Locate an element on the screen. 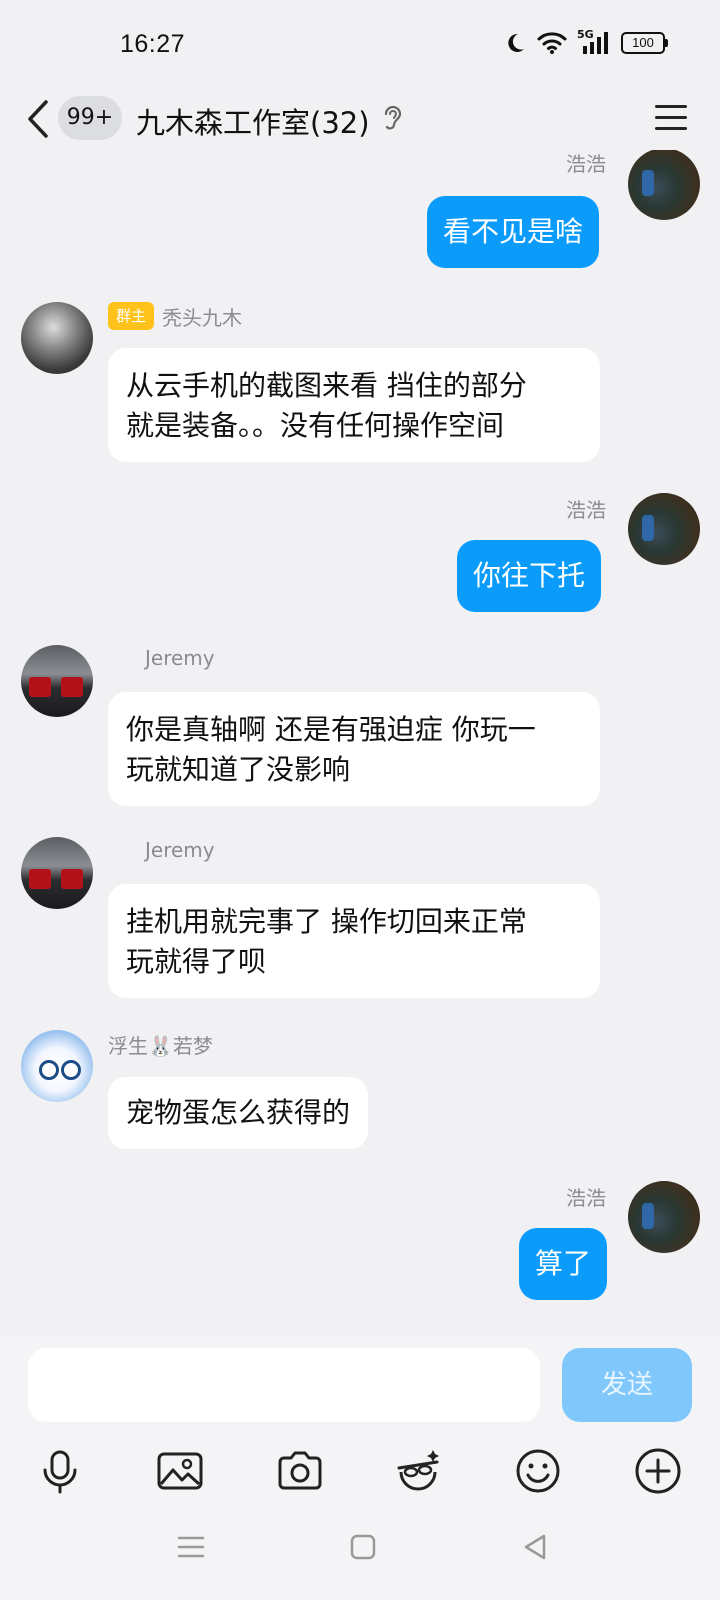  message-input is located at coordinates (284, 1385).